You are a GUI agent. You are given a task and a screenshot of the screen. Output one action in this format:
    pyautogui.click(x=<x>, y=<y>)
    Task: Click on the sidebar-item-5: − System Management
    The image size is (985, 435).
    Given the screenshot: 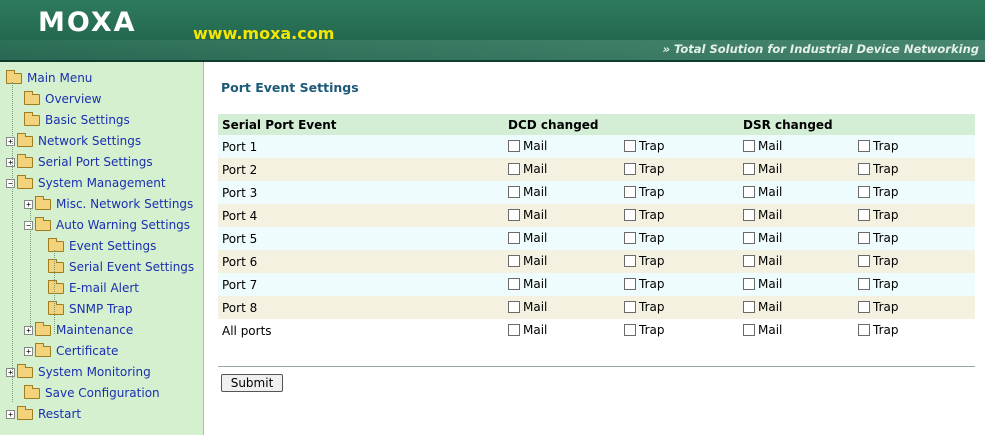 What is the action you would take?
    pyautogui.click(x=86, y=183)
    